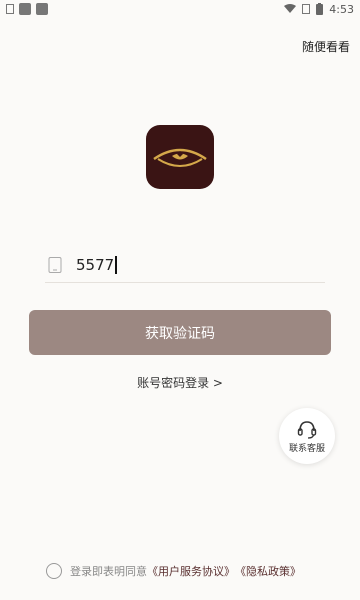 The height and width of the screenshot is (600, 360). I want to click on headset-icon, so click(307, 429).